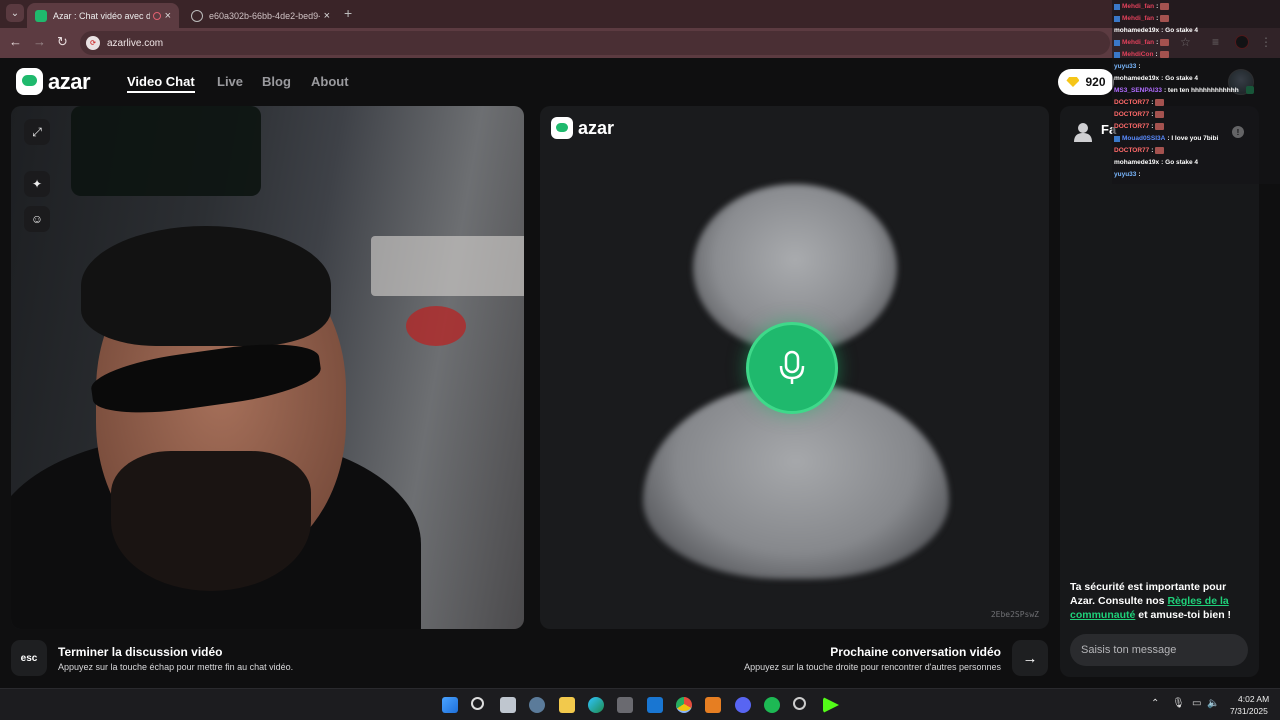 The image size is (1280, 720). What do you see at coordinates (713, 705) in the screenshot?
I see `app-a-icon` at bounding box center [713, 705].